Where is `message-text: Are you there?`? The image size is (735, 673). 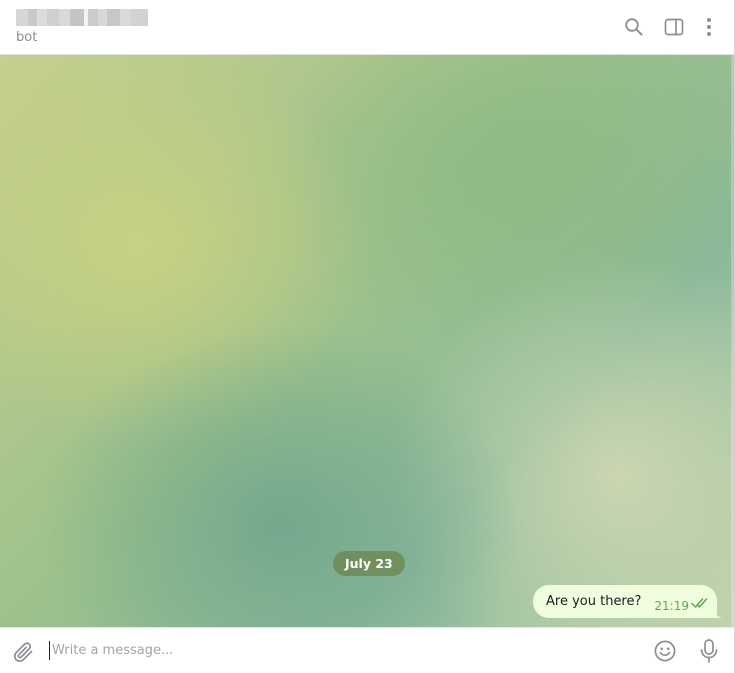 message-text: Are you there? is located at coordinates (594, 601).